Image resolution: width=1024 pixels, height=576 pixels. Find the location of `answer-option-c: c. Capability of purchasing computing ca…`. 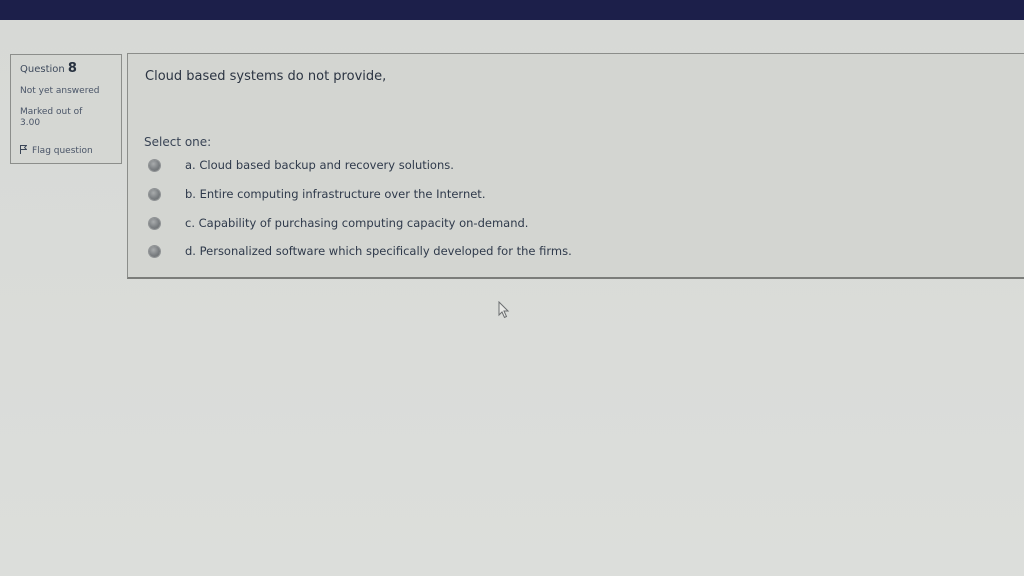

answer-option-c: c. Capability of purchasing computing ca… is located at coordinates (409, 224).